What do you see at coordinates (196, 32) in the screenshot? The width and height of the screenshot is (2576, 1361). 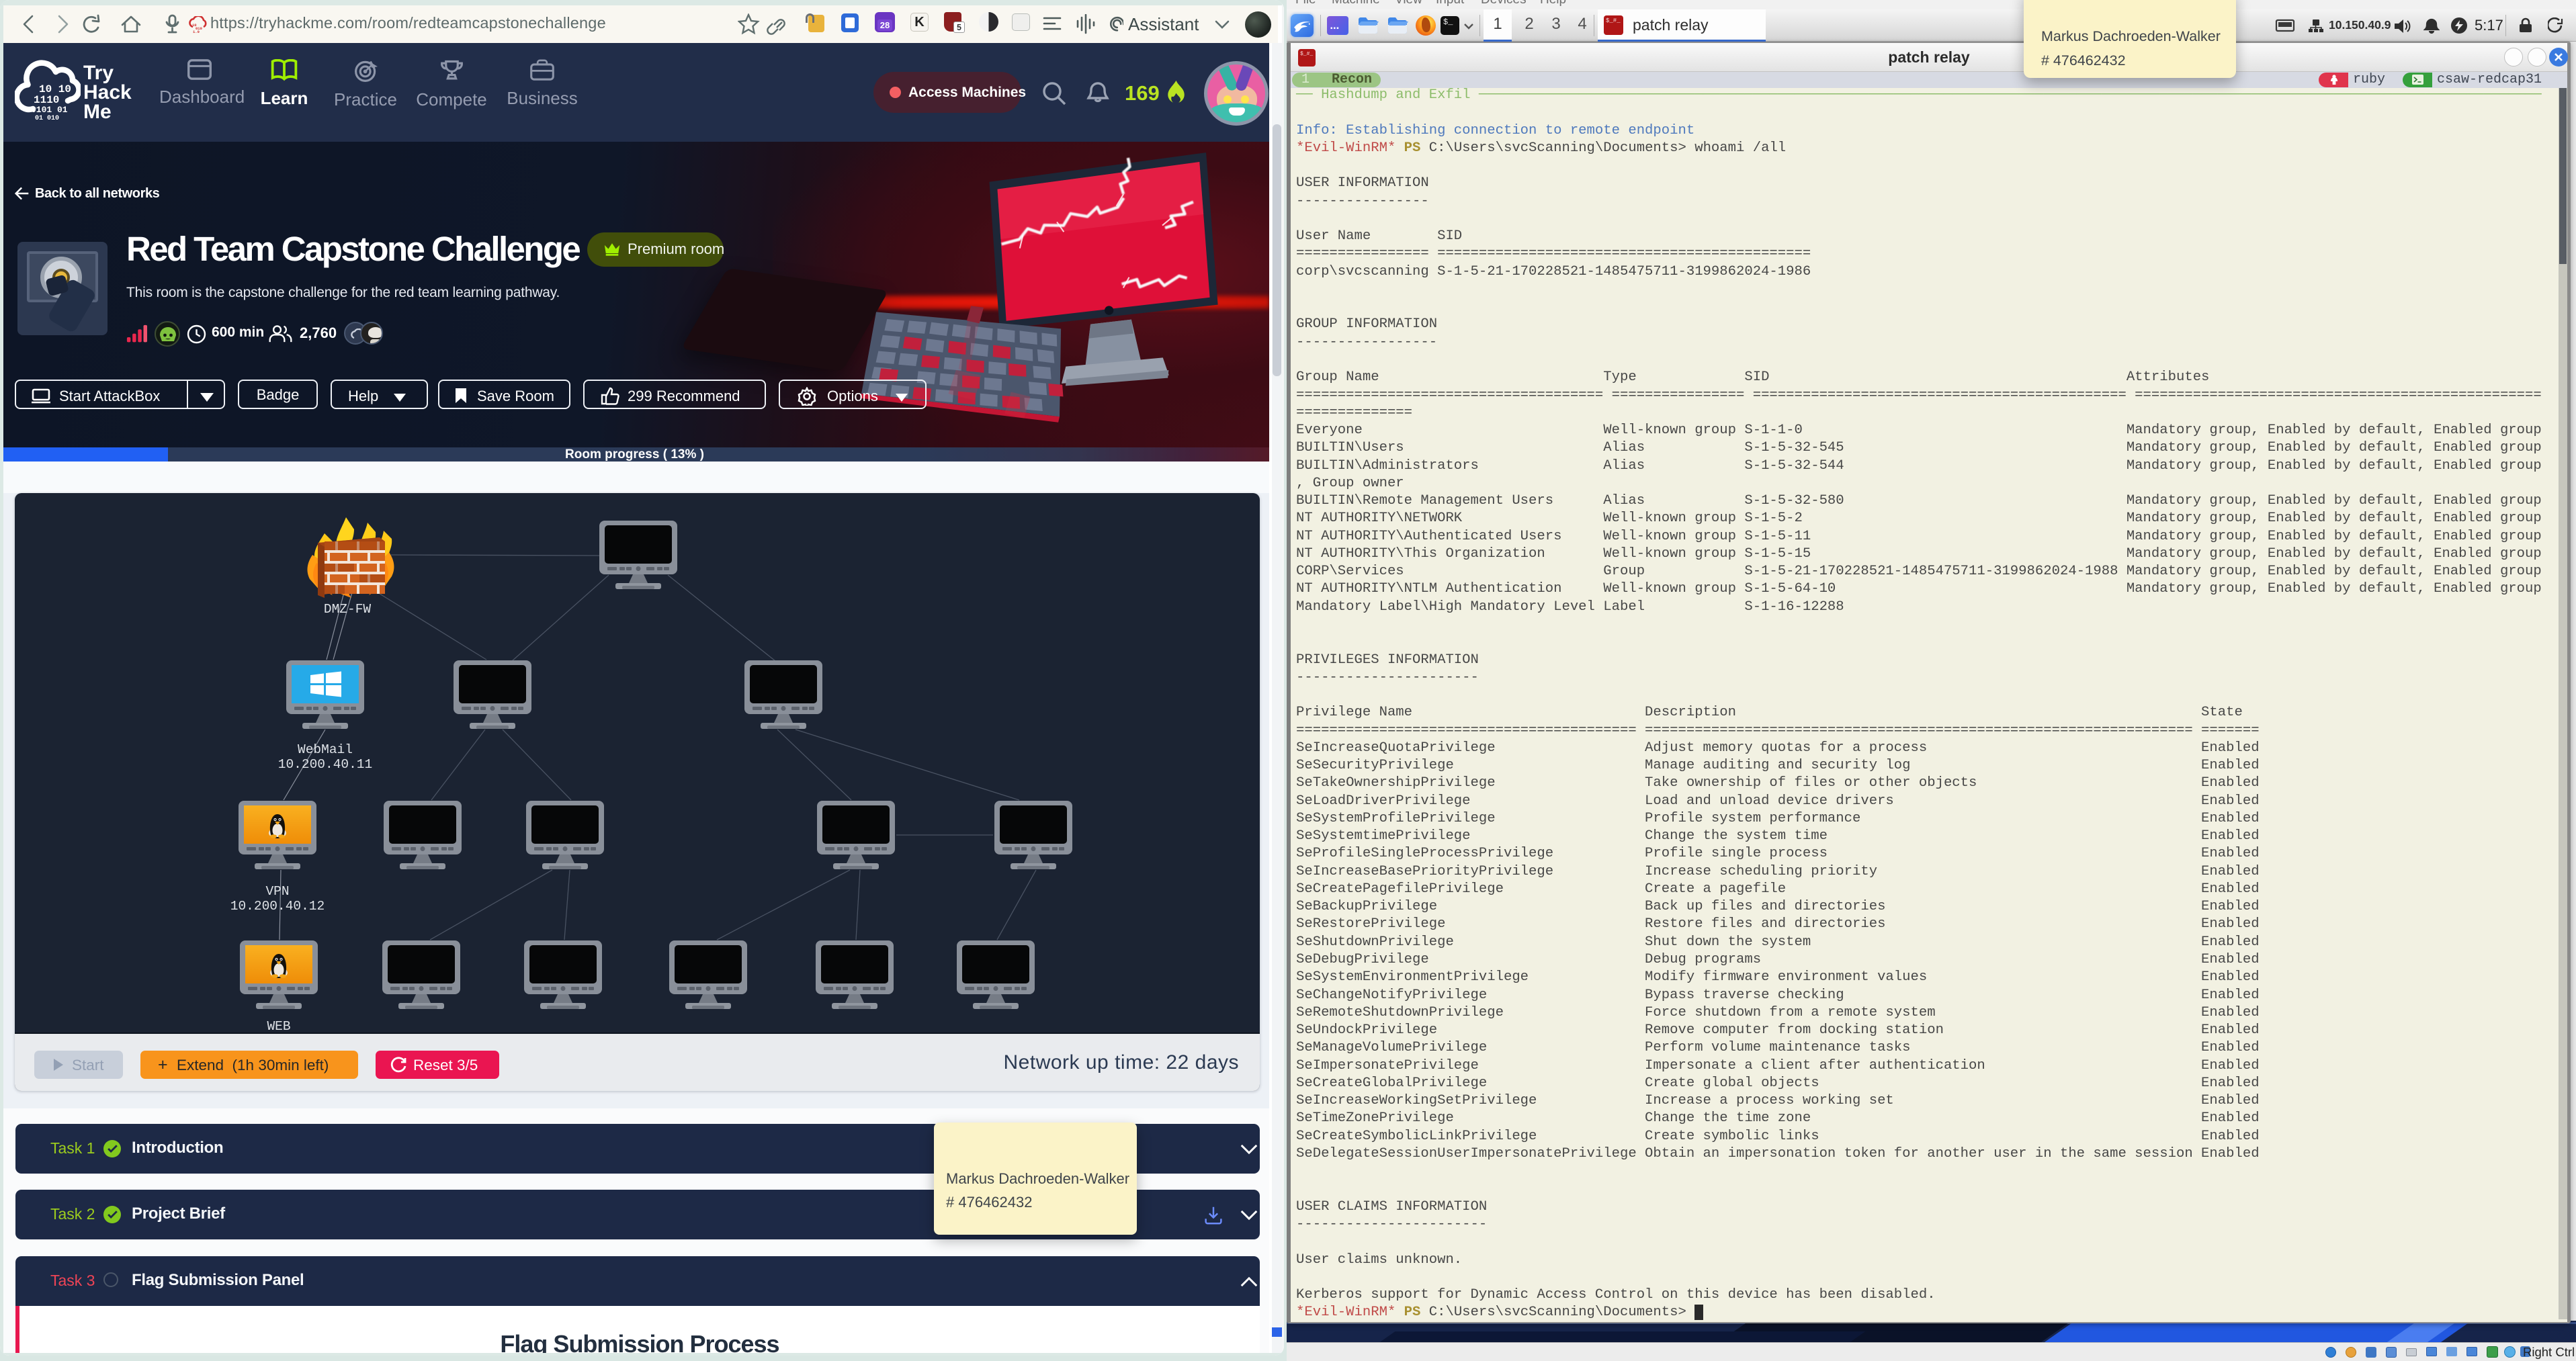 I see `svg-text: 1.0` at bounding box center [196, 32].